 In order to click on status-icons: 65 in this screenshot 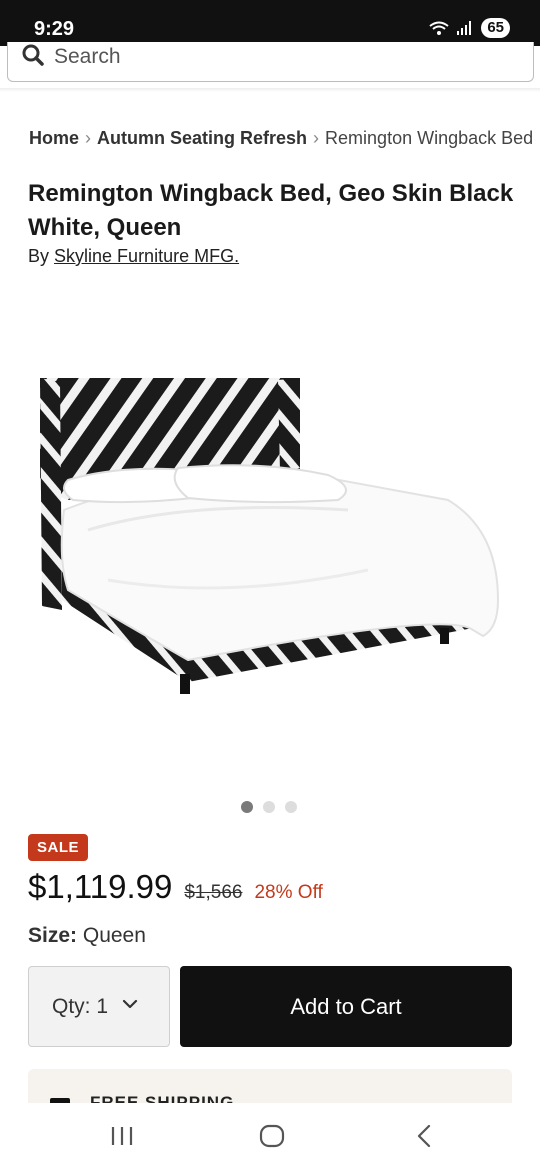, I will do `click(469, 28)`.